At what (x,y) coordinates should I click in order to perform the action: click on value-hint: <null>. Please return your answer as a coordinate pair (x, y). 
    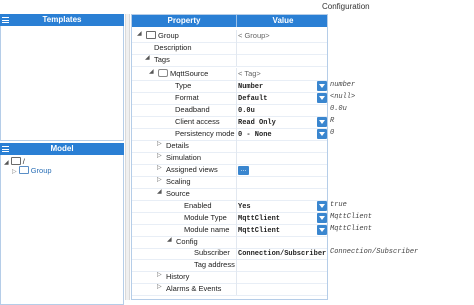
    Looking at the image, I should click on (343, 97).